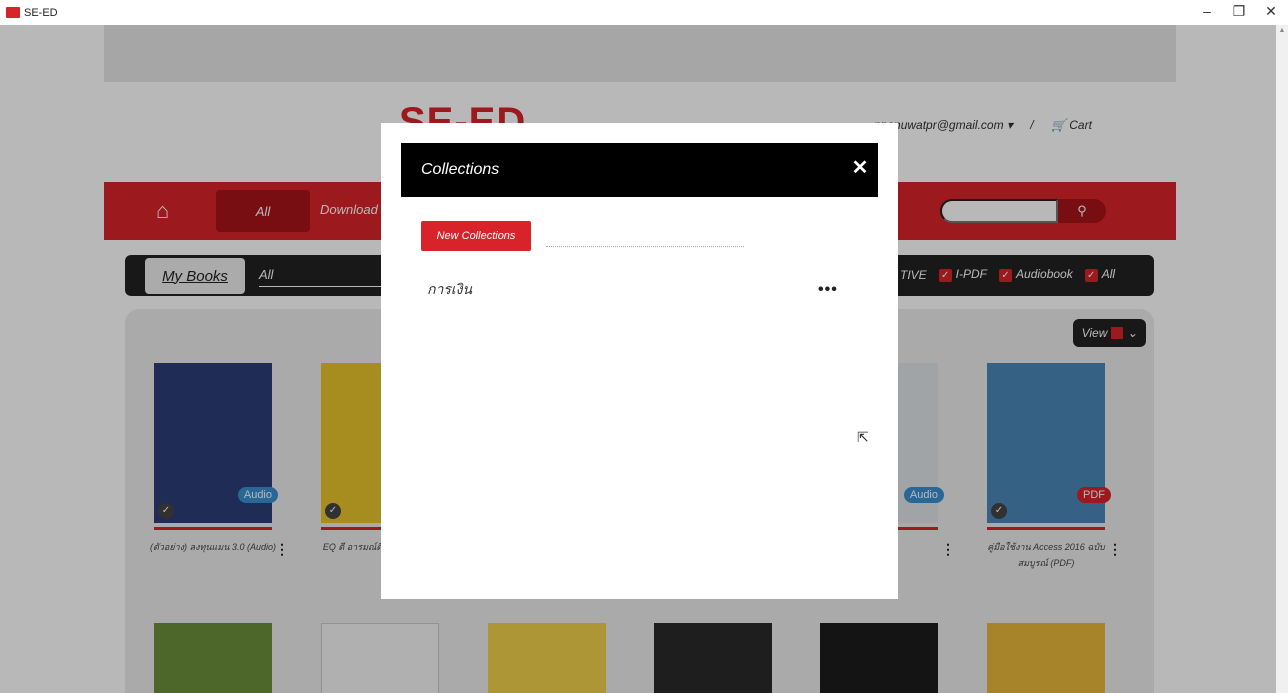  I want to click on close-window-button: ✕, so click(1271, 11).